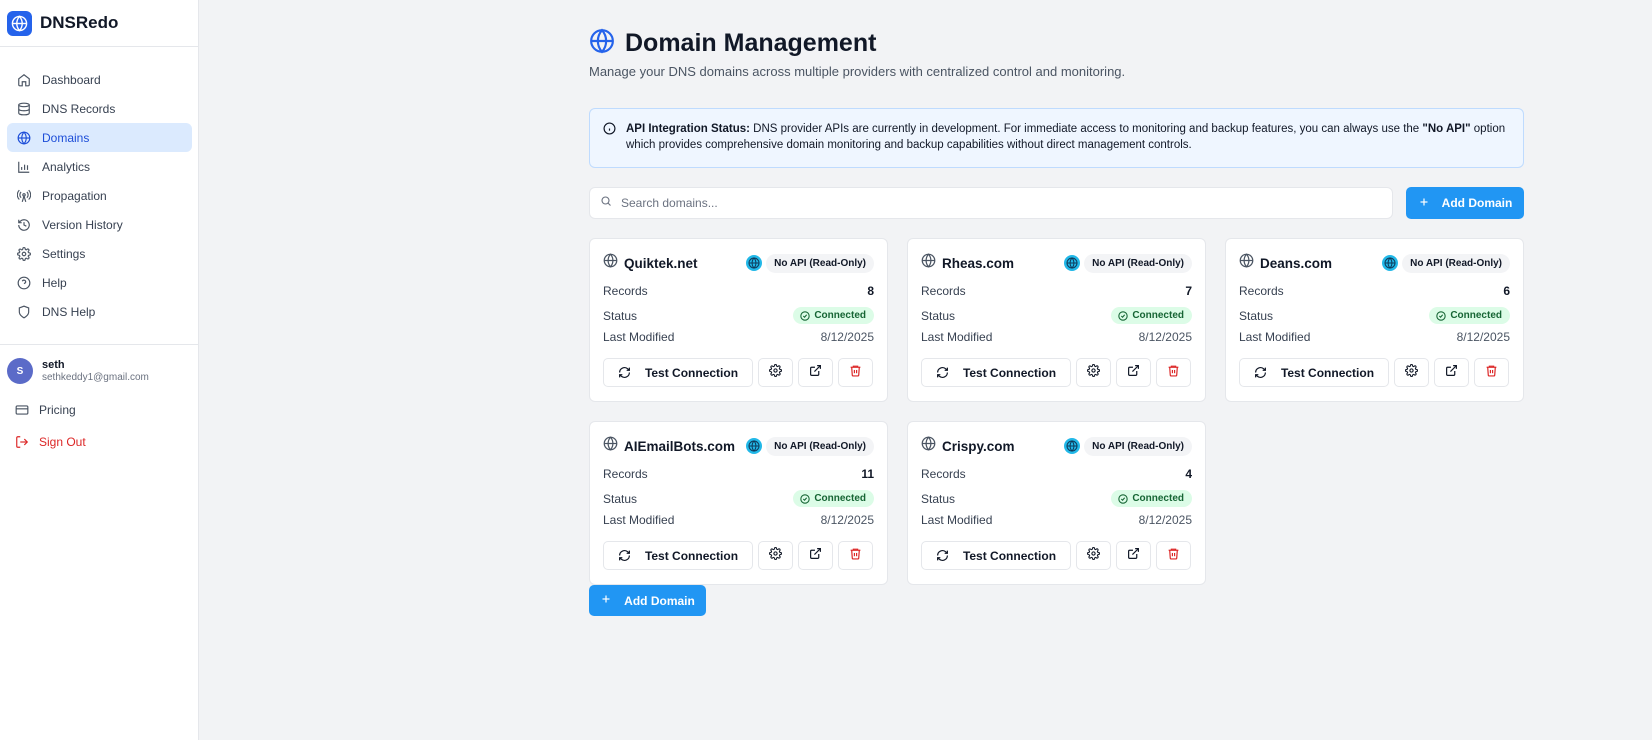 This screenshot has height=740, width=1652. Describe the element at coordinates (62, 442) in the screenshot. I see `sign-out-label: Sign Out` at that location.